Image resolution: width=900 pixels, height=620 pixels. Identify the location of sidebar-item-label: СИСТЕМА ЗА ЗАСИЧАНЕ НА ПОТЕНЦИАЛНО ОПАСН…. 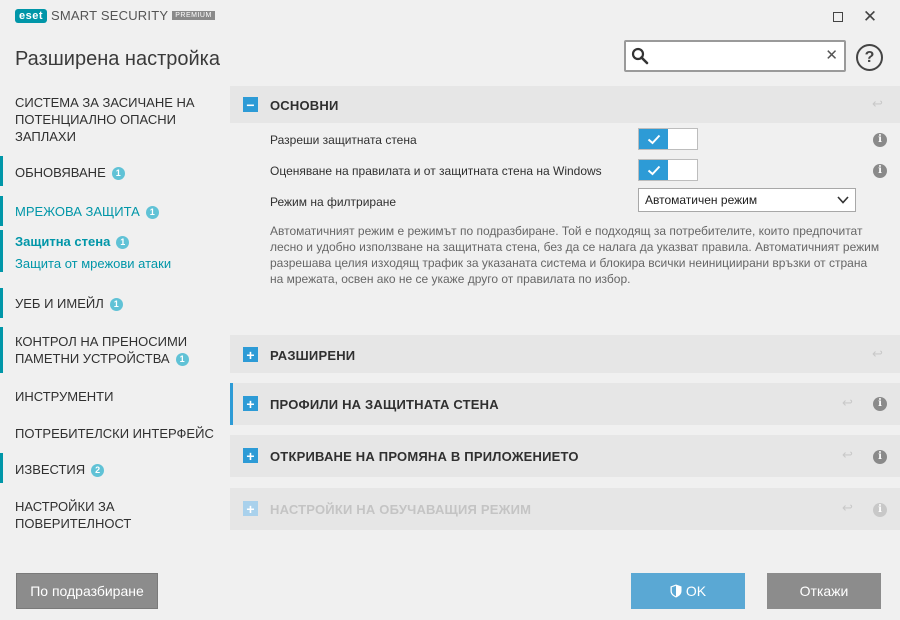
(105, 119).